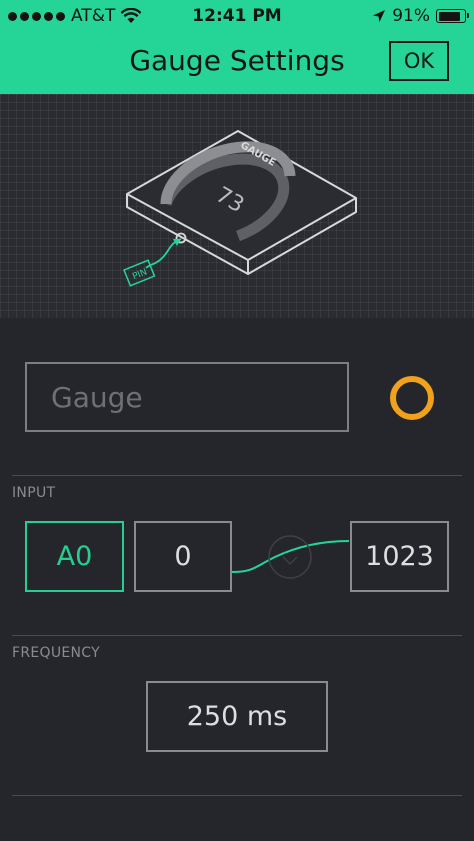 The image size is (474, 841). What do you see at coordinates (237, 716) in the screenshot?
I see `frequency-selector: 250 ms` at bounding box center [237, 716].